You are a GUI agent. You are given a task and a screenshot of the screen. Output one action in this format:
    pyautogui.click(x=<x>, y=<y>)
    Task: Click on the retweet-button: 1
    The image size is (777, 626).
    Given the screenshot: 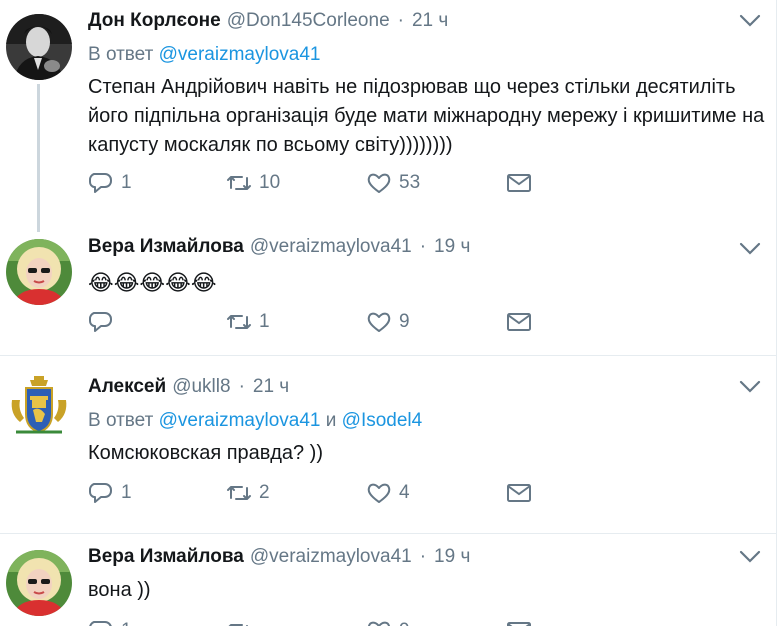 What is the action you would take?
    pyautogui.click(x=248, y=322)
    